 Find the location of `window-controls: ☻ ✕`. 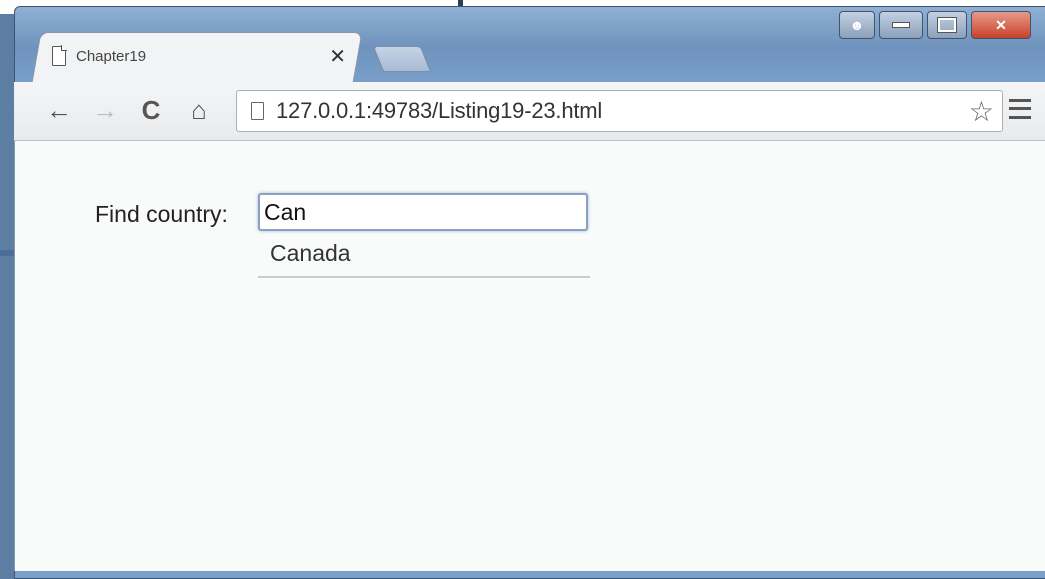

window-controls: ☻ ✕ is located at coordinates (935, 25).